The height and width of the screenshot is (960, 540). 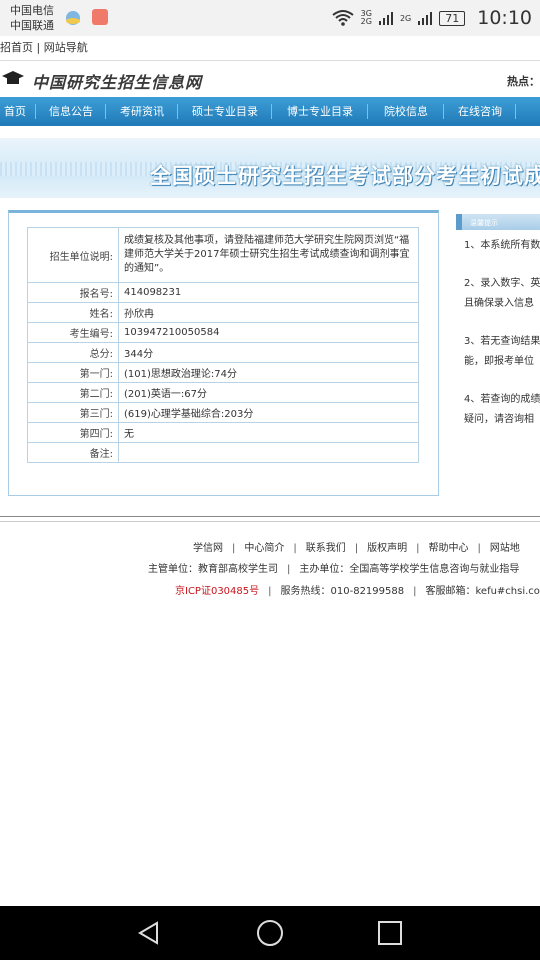 What do you see at coordinates (217, 591) in the screenshot?
I see `footer-icp: 京ICP证030485号` at bounding box center [217, 591].